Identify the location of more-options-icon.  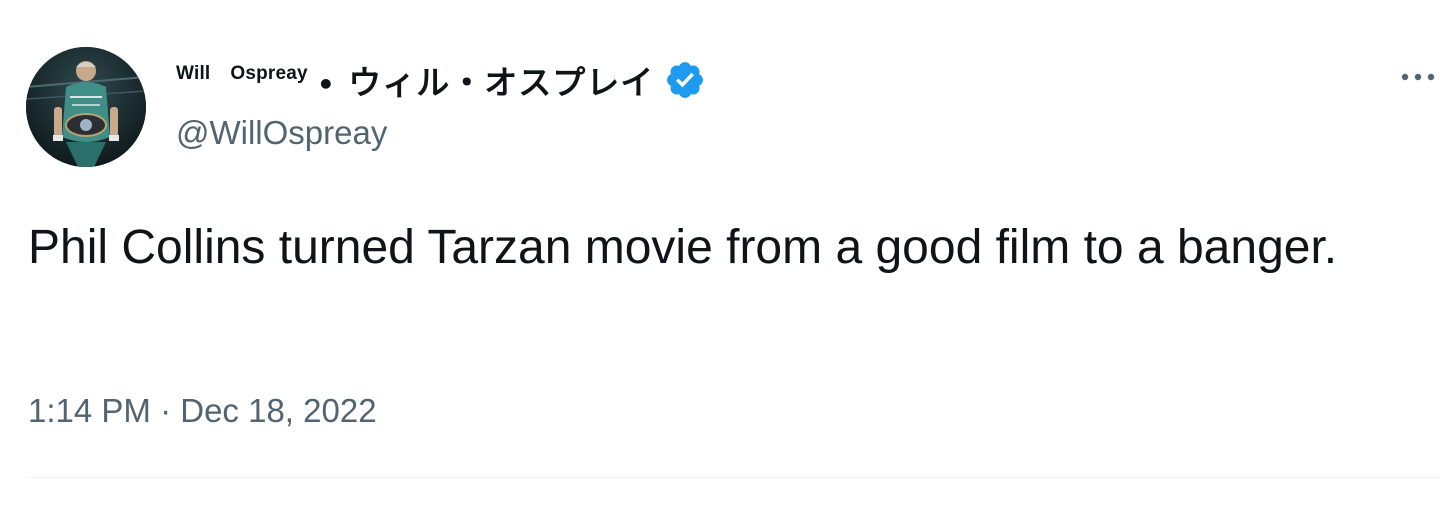
(1418, 77).